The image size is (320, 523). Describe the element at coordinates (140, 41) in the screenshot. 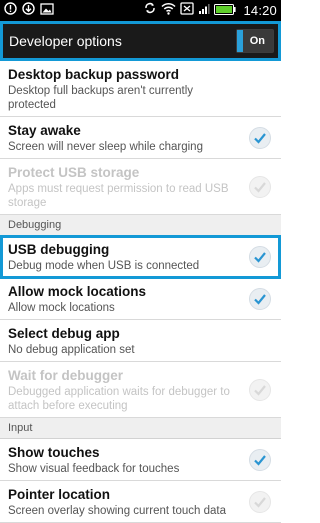

I see `action-bar: Developer options On` at that location.